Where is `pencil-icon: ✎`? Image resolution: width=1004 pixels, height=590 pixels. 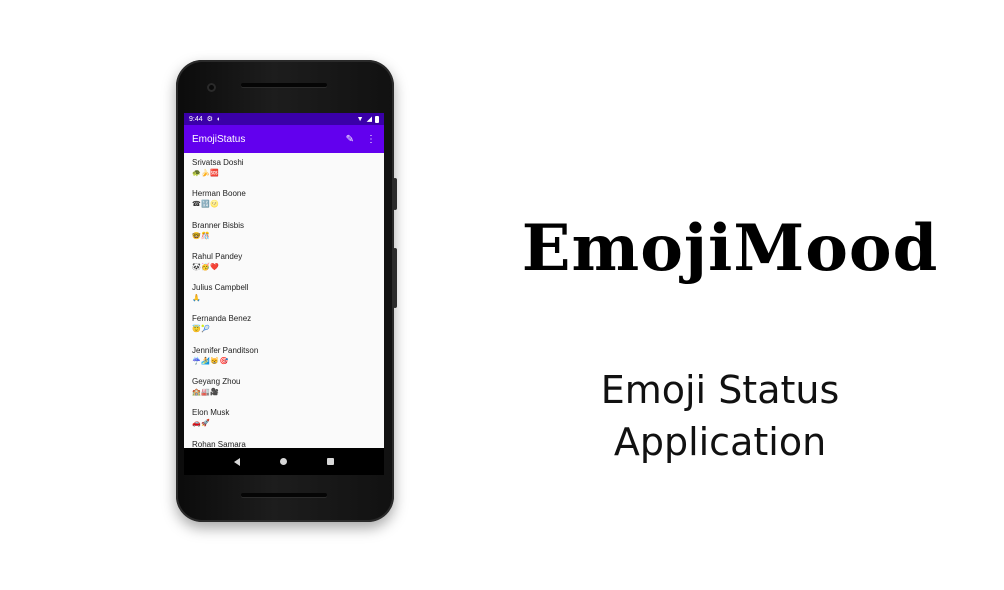
pencil-icon: ✎ is located at coordinates (350, 139).